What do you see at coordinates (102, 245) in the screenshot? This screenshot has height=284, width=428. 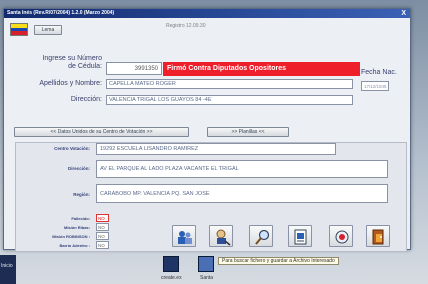 I see `barrio-adentro-value: NO` at bounding box center [102, 245].